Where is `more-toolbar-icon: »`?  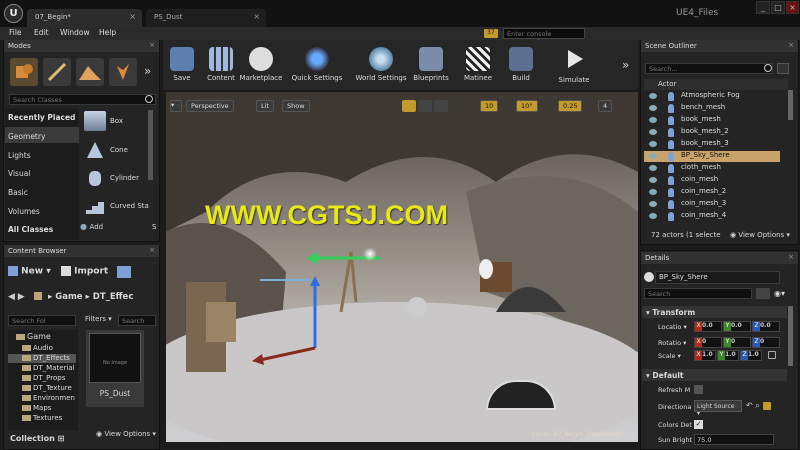 more-toolbar-icon: » is located at coordinates (625, 65).